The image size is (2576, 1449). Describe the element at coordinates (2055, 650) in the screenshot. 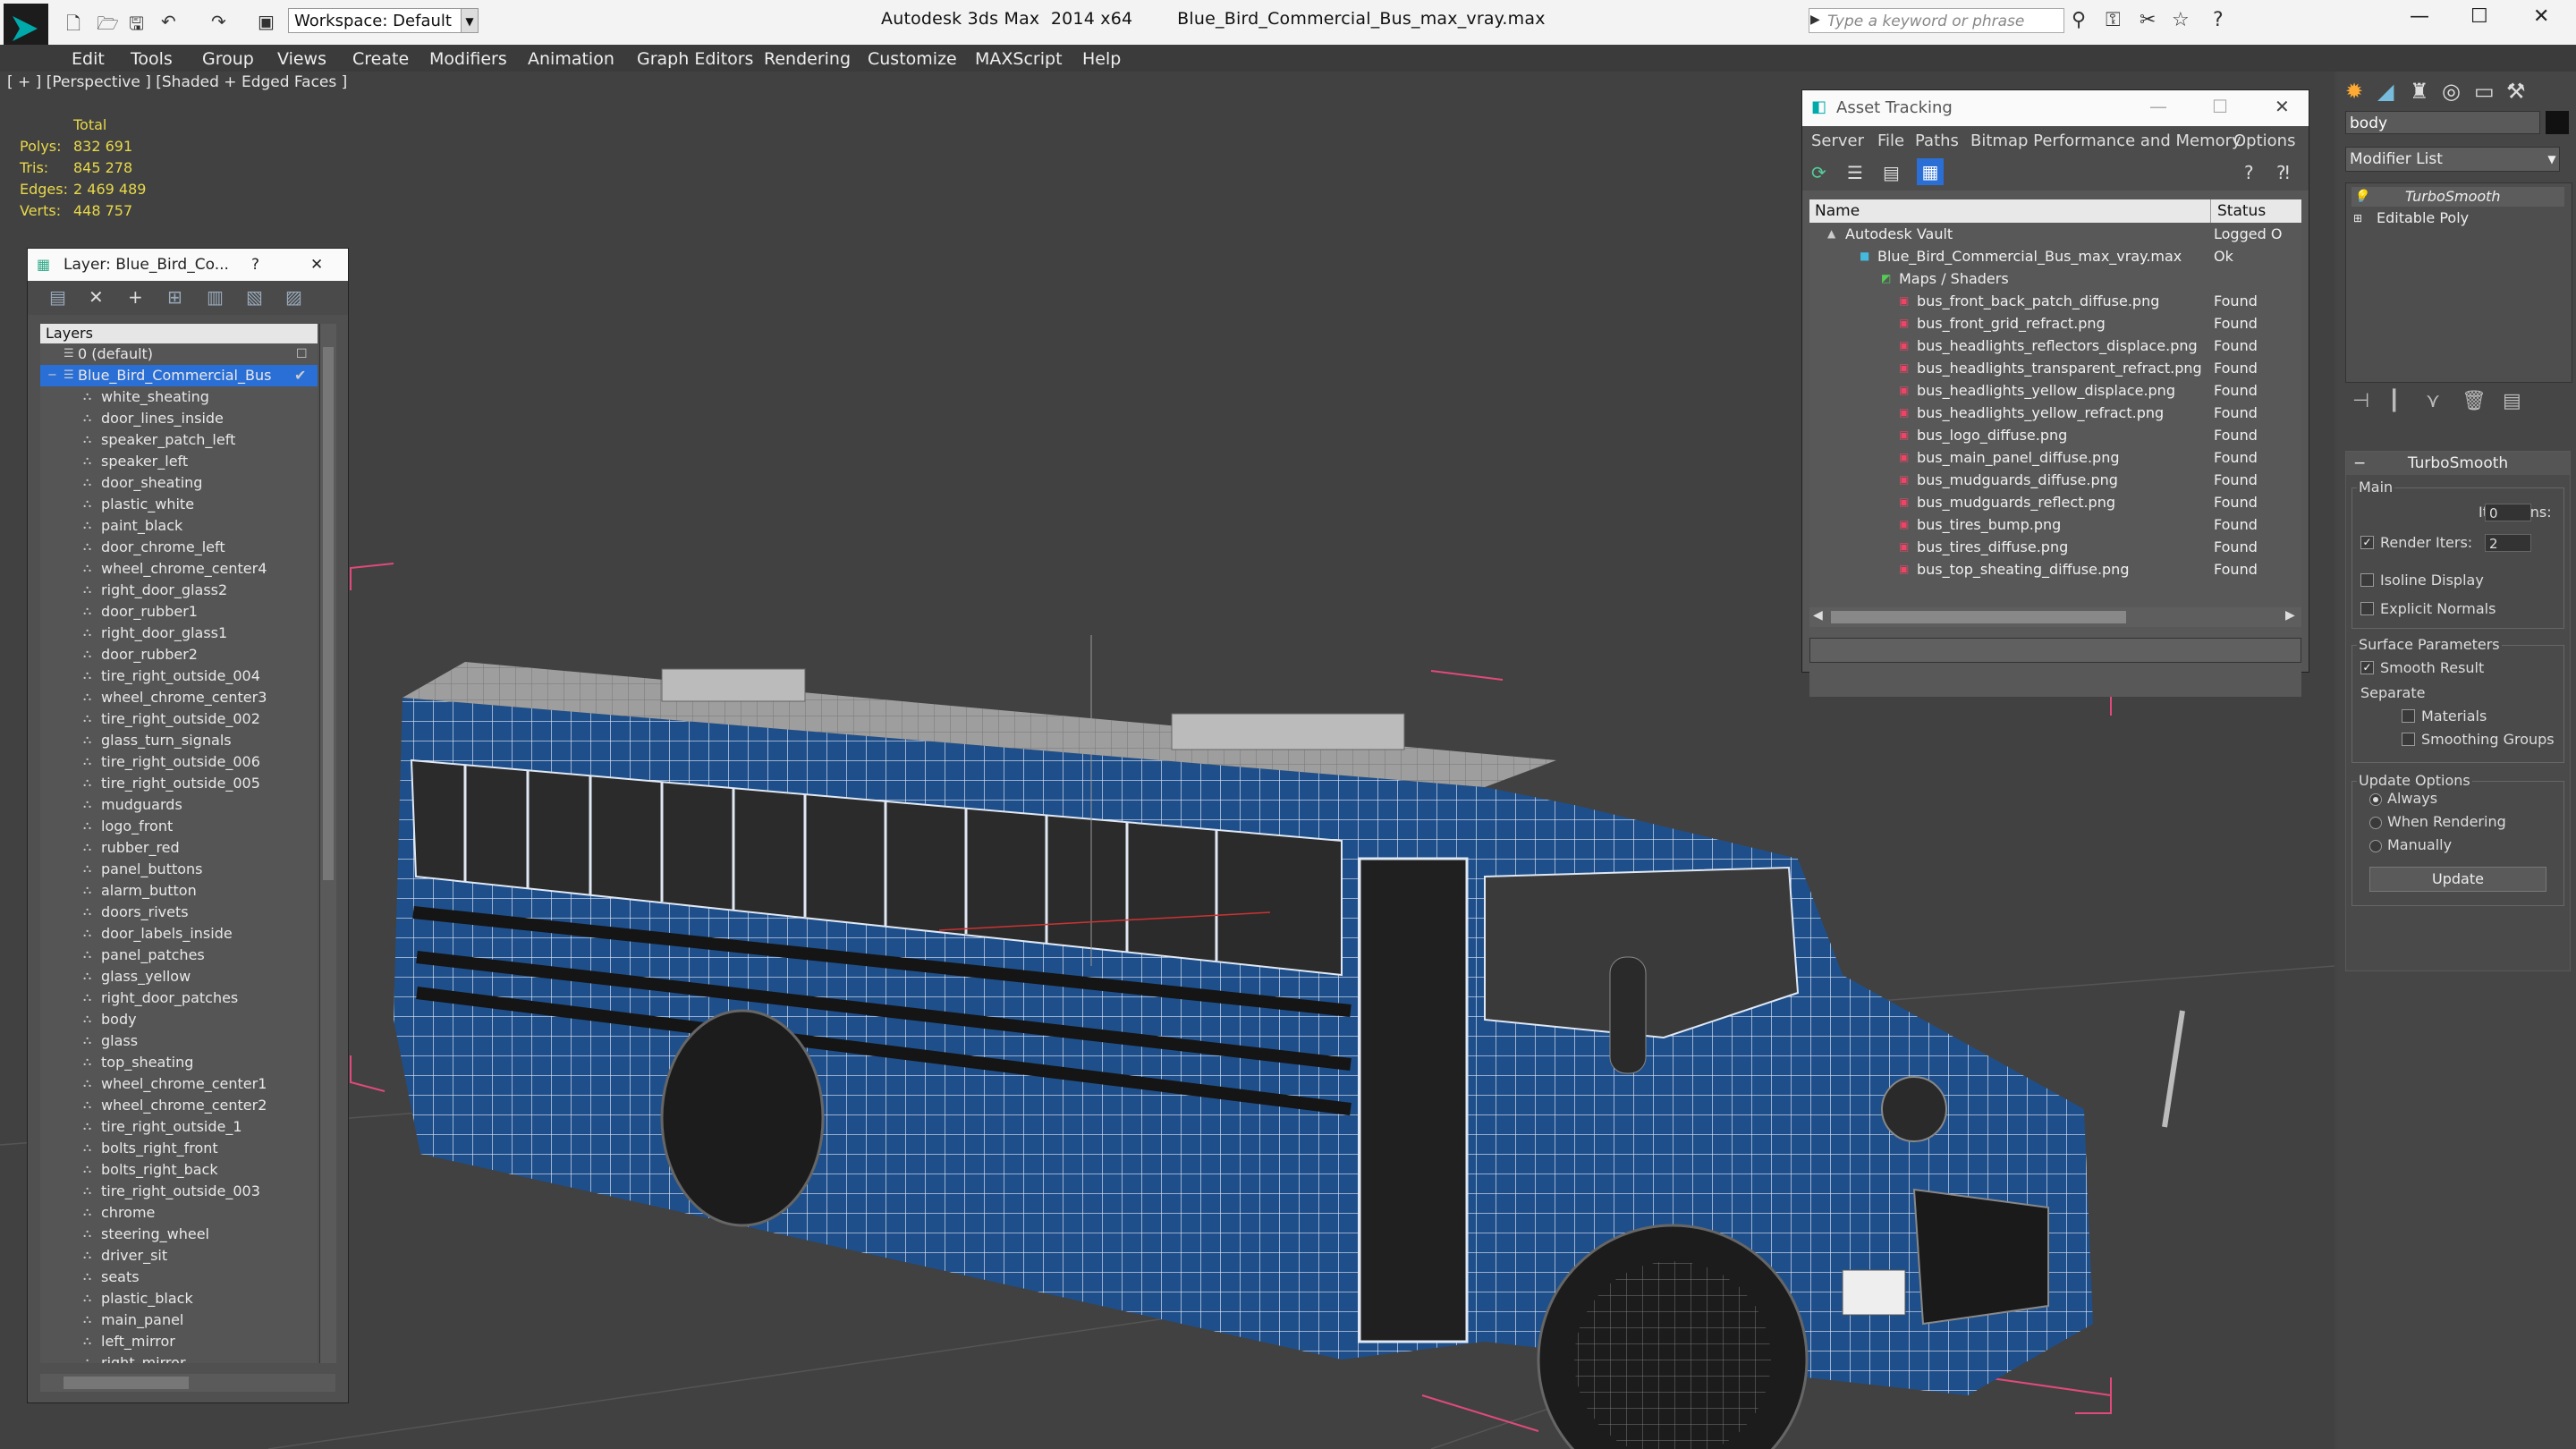

I see `asset-path-field` at that location.